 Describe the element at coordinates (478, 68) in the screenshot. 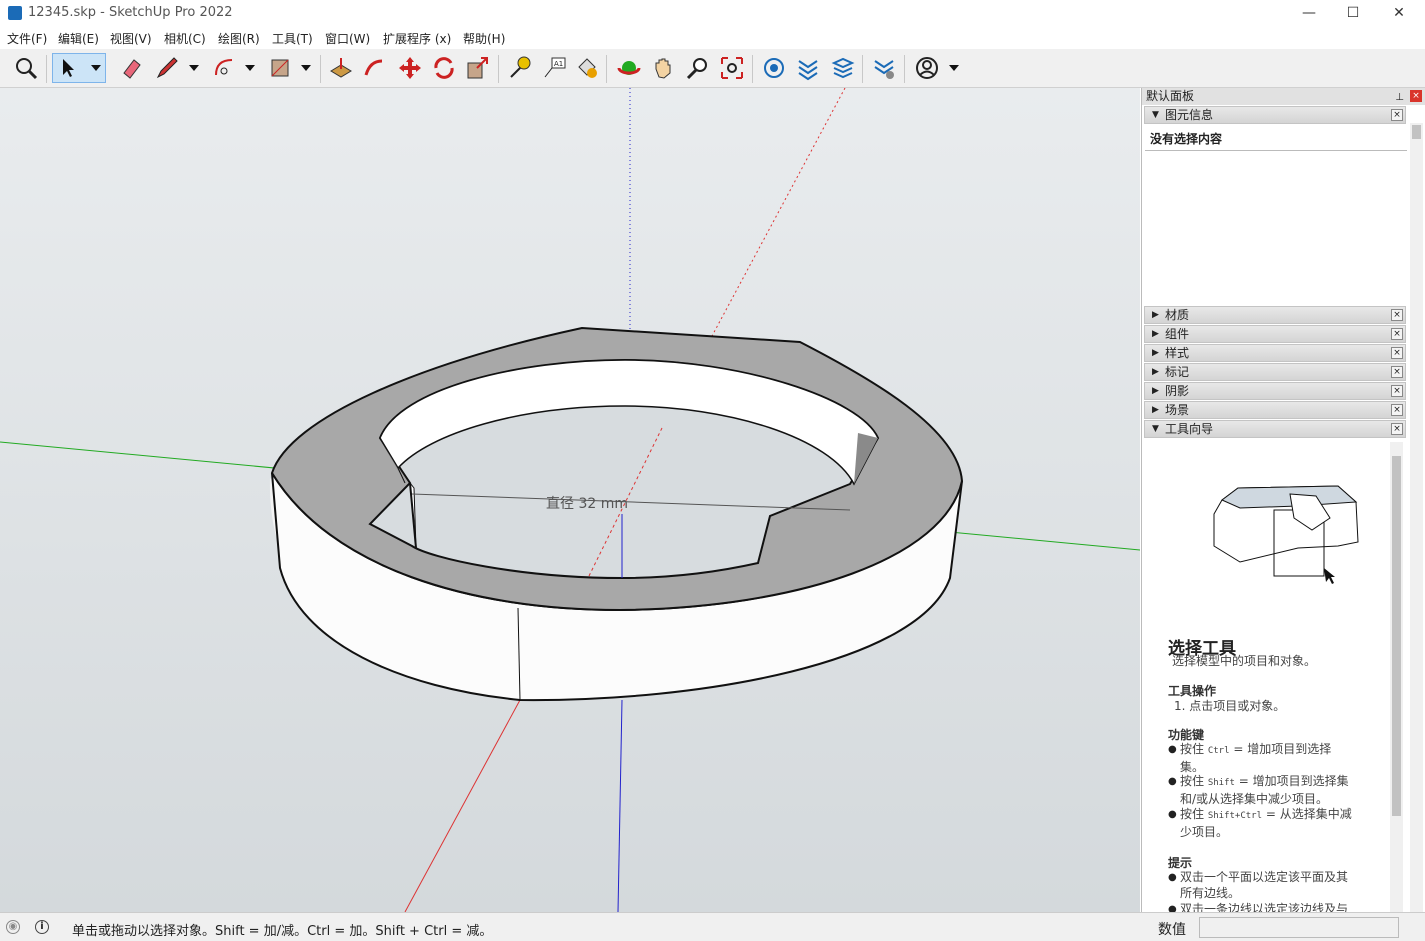

I see `scale-icon` at that location.